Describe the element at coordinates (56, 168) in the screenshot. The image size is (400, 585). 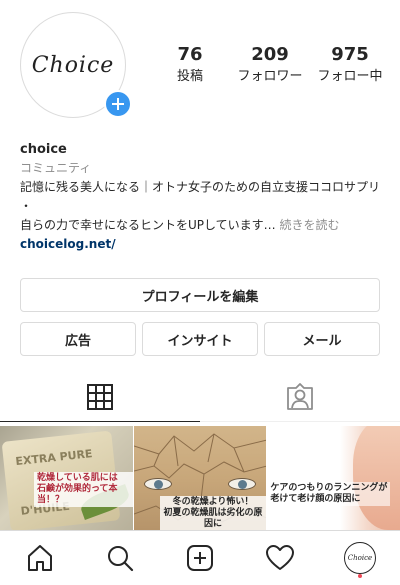
I see `profile-category: コミュニティ` at that location.